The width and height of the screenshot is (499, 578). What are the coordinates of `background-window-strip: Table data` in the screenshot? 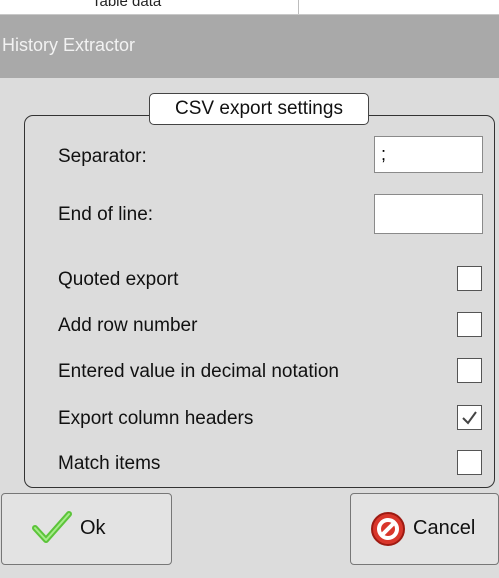 It's located at (249, 7).